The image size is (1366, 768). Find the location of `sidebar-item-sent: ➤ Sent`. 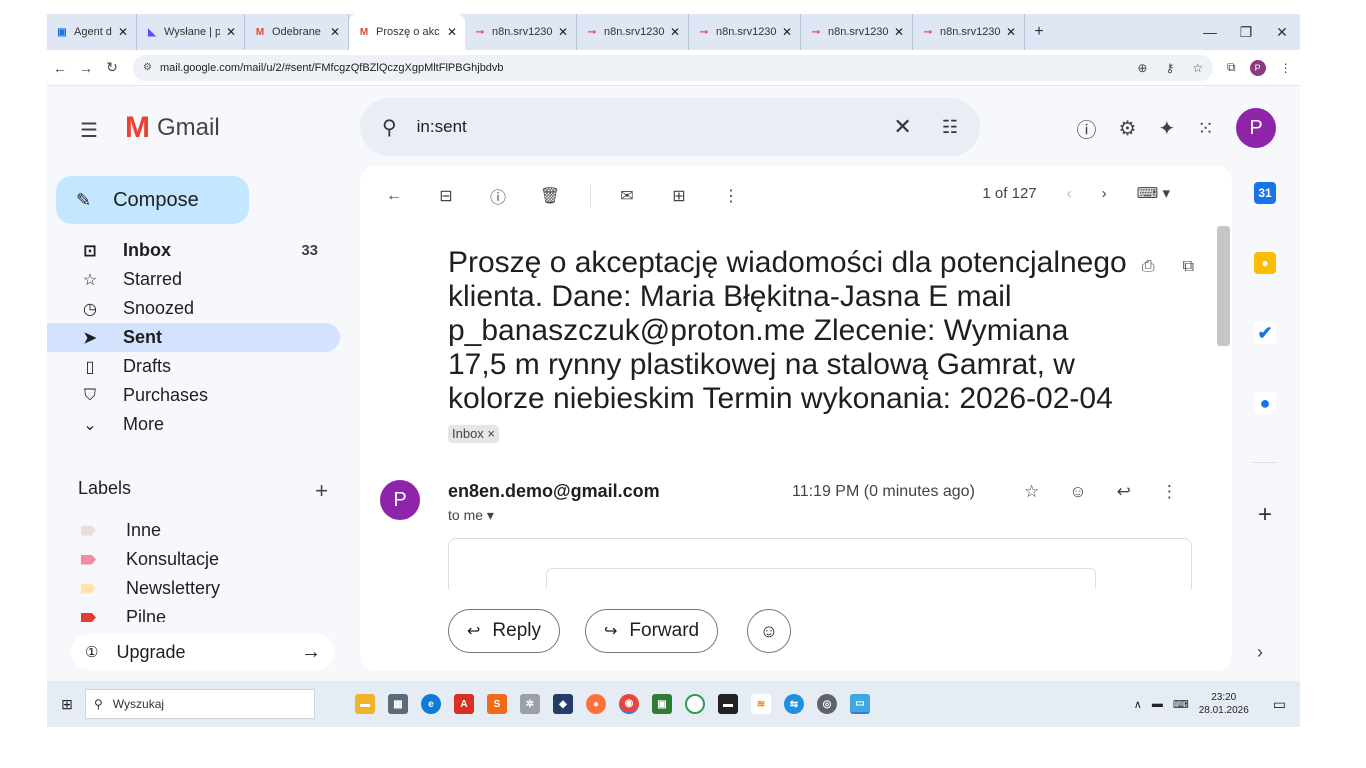

sidebar-item-sent: ➤ Sent is located at coordinates (193, 337).